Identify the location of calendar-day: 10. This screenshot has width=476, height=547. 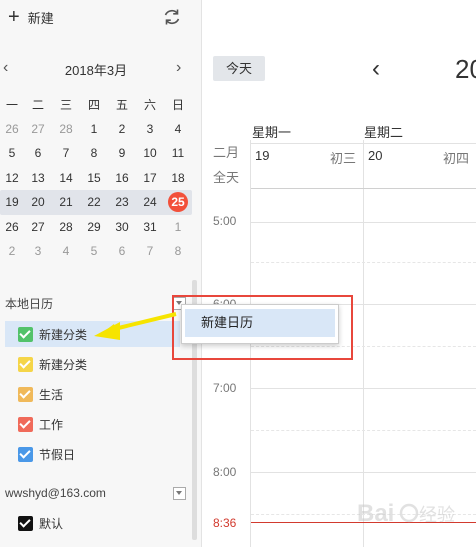
(150, 153).